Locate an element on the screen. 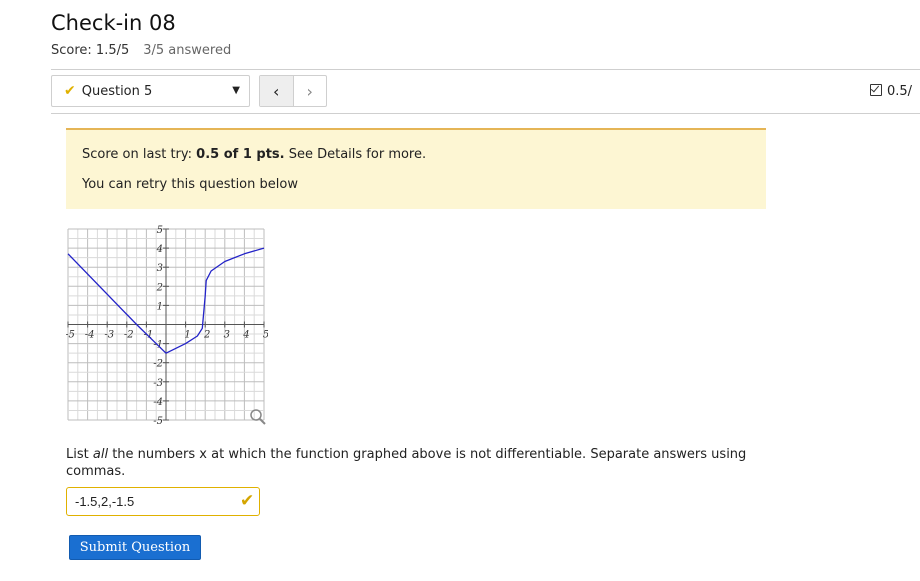  score-summary: Score: 1.5/5 3/5 answered is located at coordinates (141, 50).